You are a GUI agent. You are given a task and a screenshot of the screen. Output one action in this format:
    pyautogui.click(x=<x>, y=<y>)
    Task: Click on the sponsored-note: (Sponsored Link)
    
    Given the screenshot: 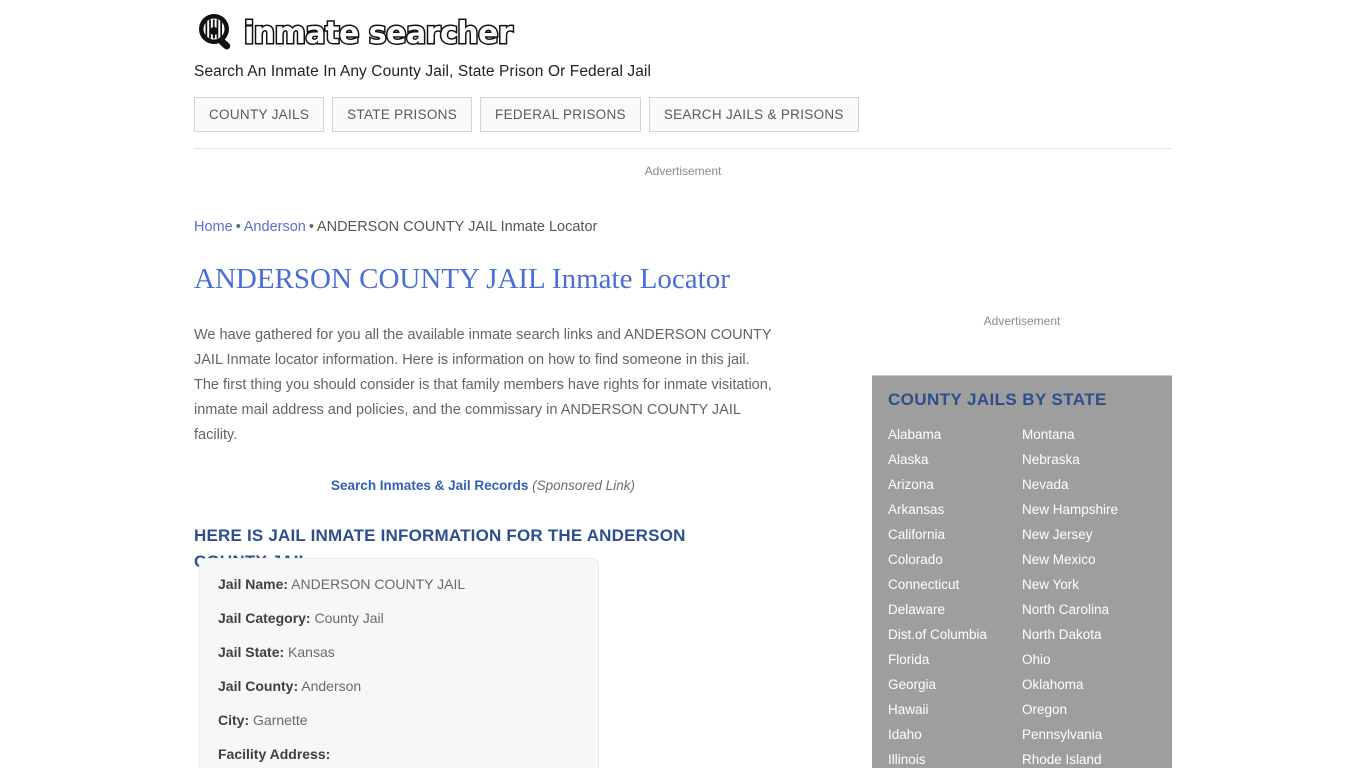 What is the action you would take?
    pyautogui.click(x=583, y=485)
    